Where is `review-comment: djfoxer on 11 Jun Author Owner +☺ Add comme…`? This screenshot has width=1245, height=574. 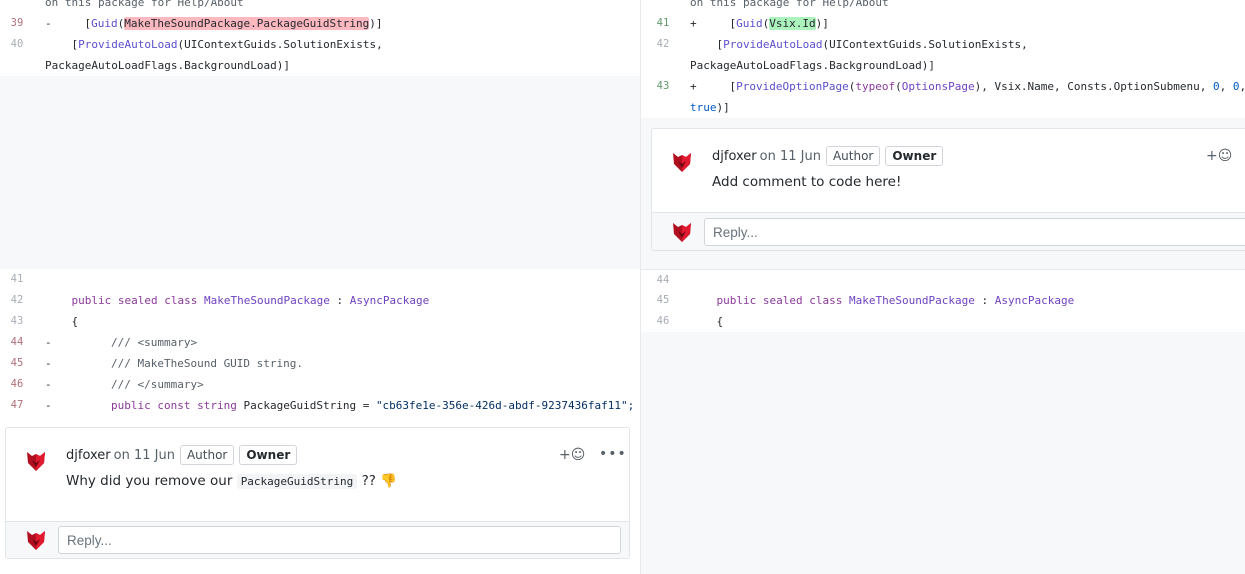
review-comment: djfoxer on 11 Jun Author Owner +☺ Add comme… is located at coordinates (948, 171).